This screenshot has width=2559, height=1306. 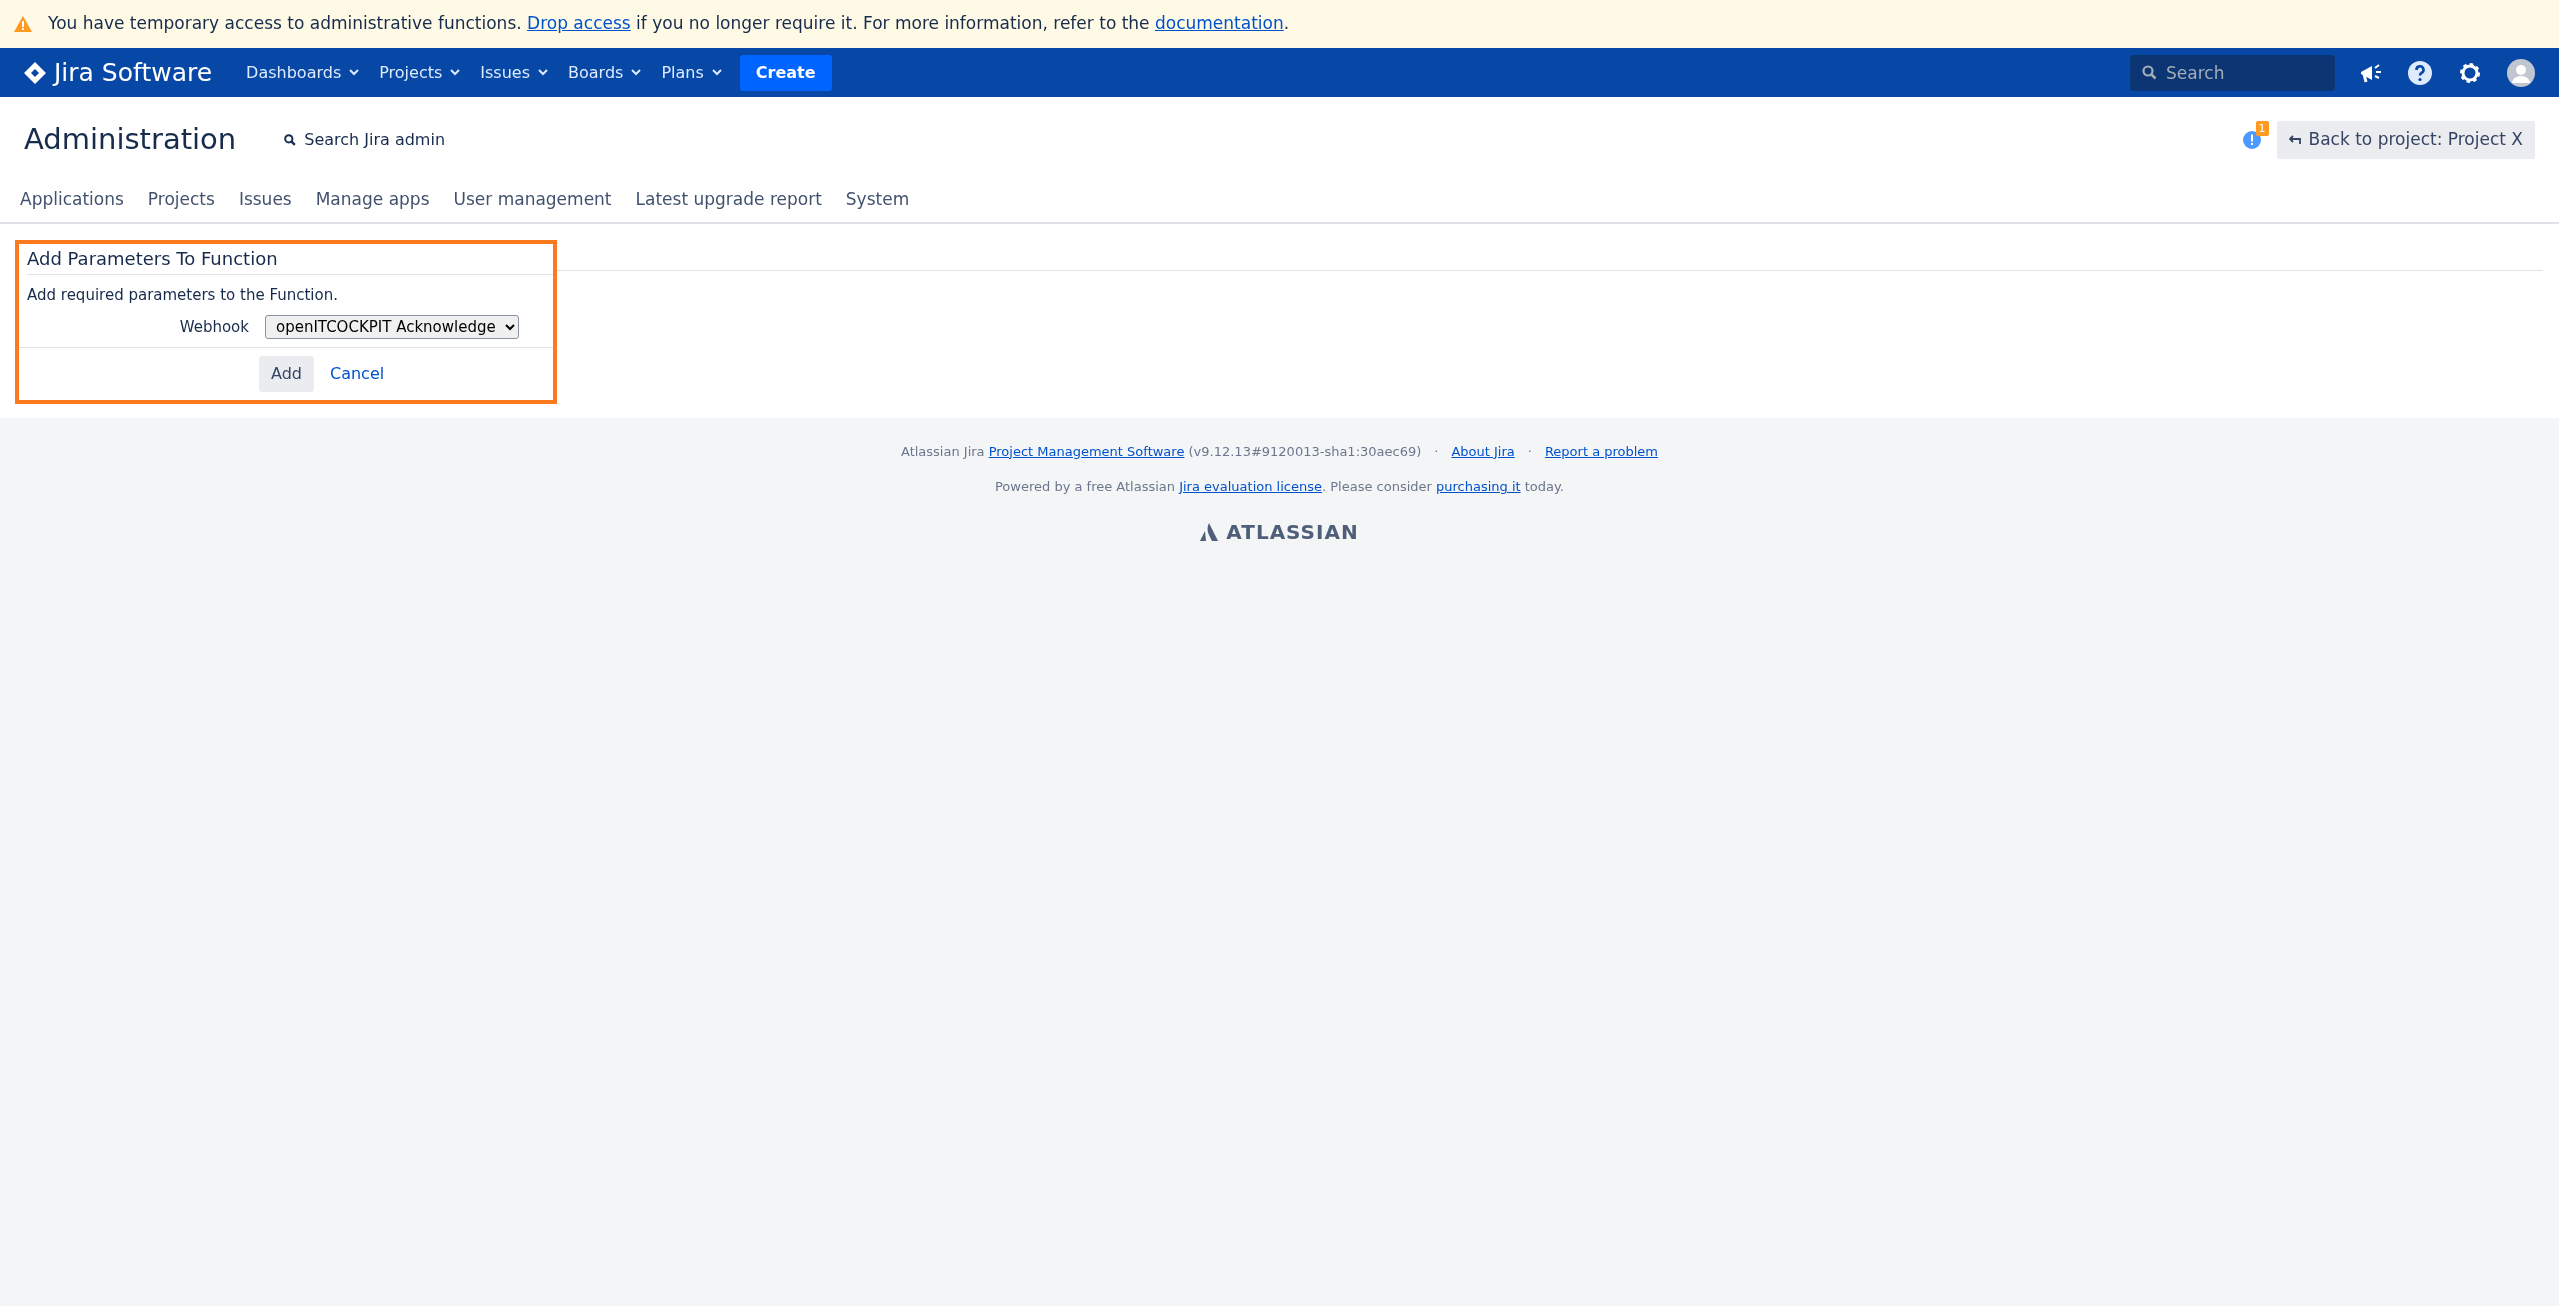 What do you see at coordinates (420, 72) in the screenshot?
I see `nav-menu: Projects` at bounding box center [420, 72].